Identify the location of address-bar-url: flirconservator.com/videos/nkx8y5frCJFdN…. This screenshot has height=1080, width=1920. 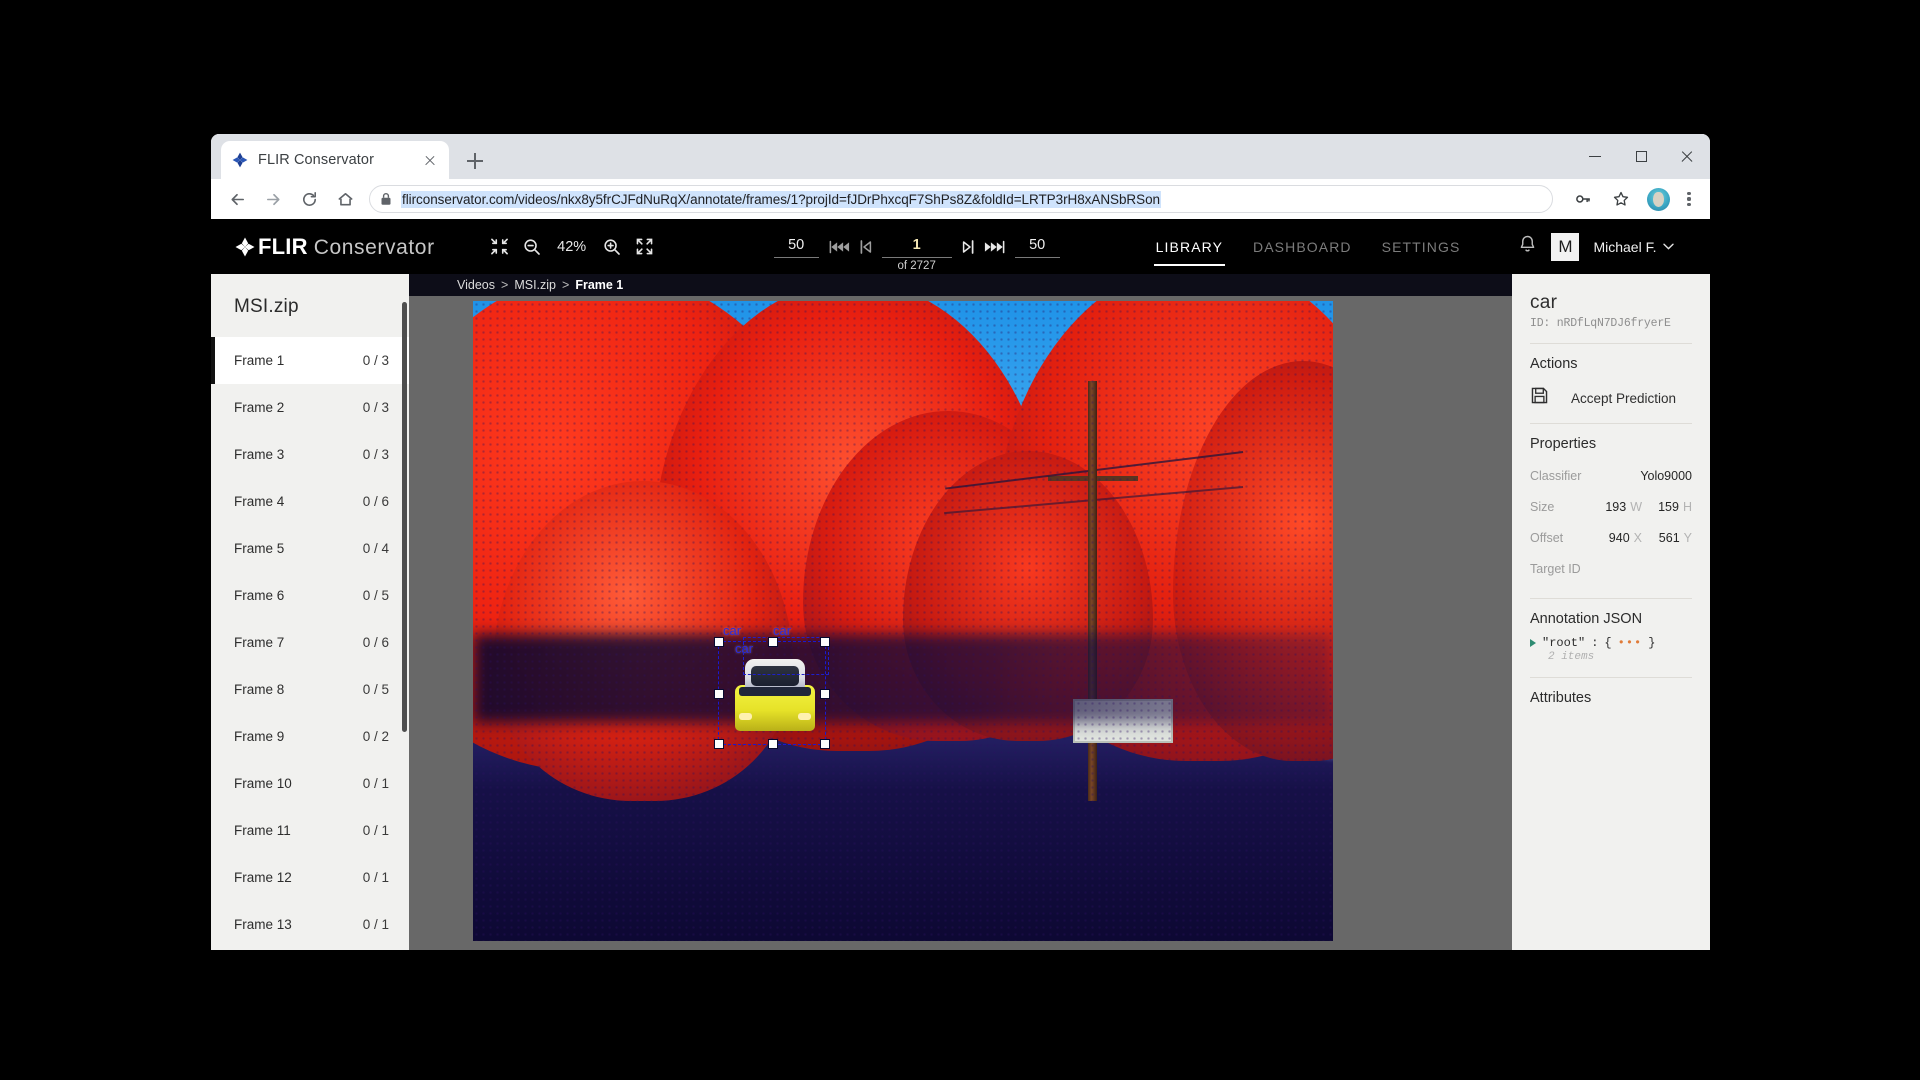
(781, 199).